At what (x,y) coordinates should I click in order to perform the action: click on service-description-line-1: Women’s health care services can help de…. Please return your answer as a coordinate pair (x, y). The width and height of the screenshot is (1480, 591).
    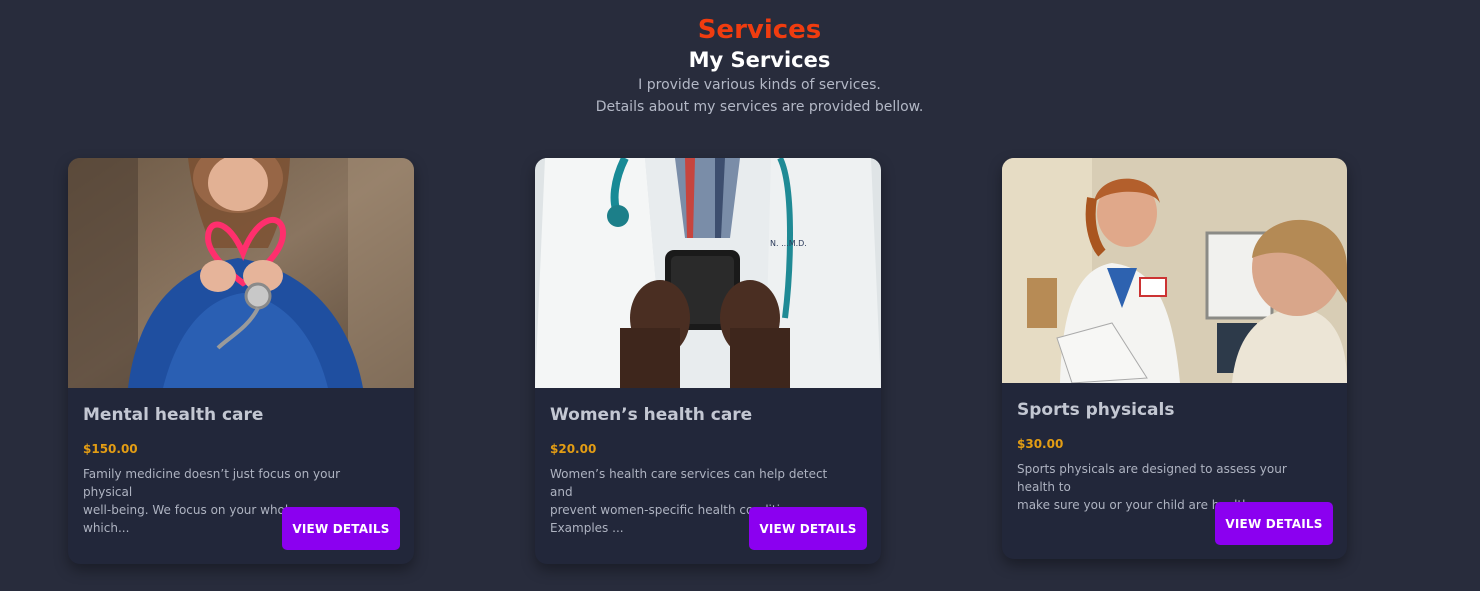
    Looking at the image, I should click on (689, 483).